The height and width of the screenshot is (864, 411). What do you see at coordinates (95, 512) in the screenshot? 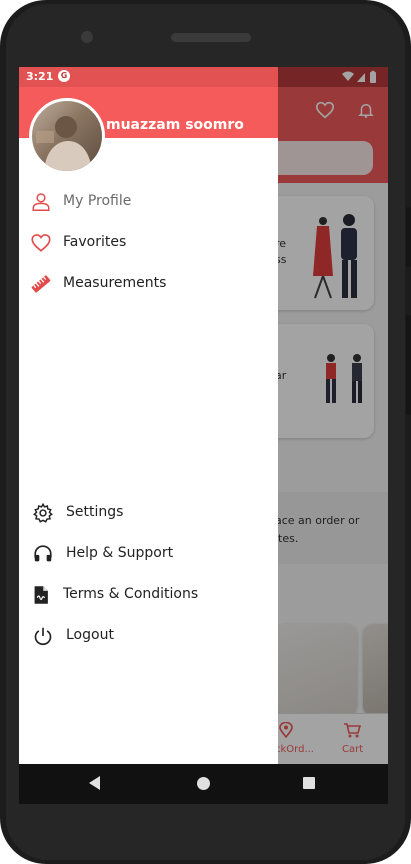
I see `menu-label-settings: Settings` at bounding box center [95, 512].